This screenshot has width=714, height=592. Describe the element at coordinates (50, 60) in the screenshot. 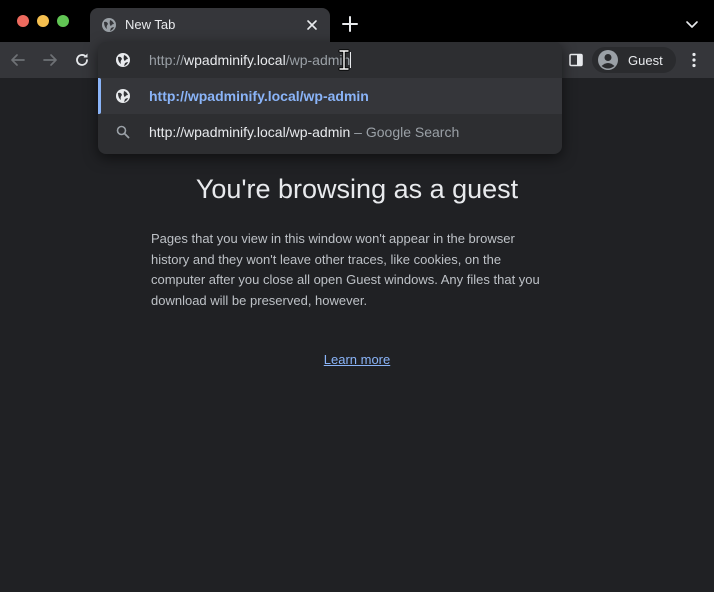

I see `forward-arrow-icon` at that location.